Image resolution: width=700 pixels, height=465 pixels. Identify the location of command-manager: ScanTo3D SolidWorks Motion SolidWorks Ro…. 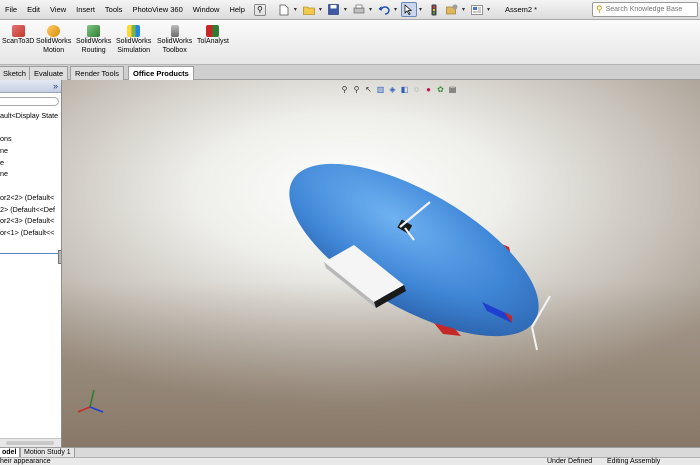
(350, 42).